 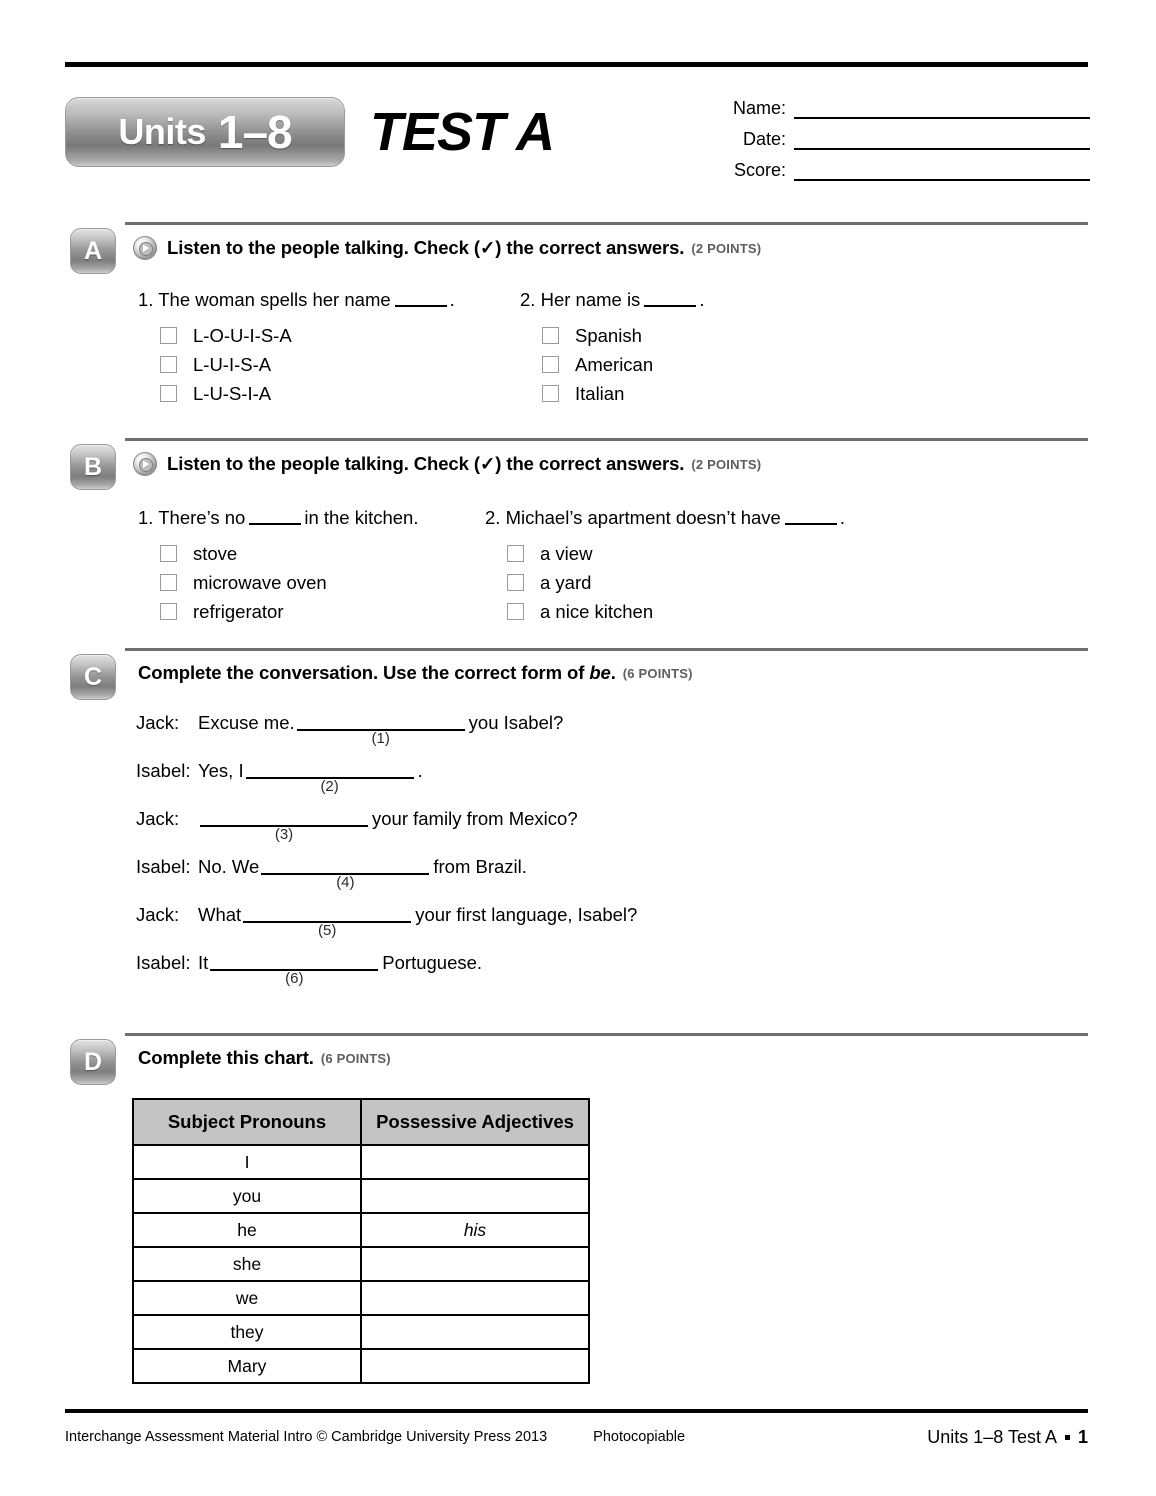 What do you see at coordinates (345, 882) in the screenshot?
I see `blank-number: (4)` at bounding box center [345, 882].